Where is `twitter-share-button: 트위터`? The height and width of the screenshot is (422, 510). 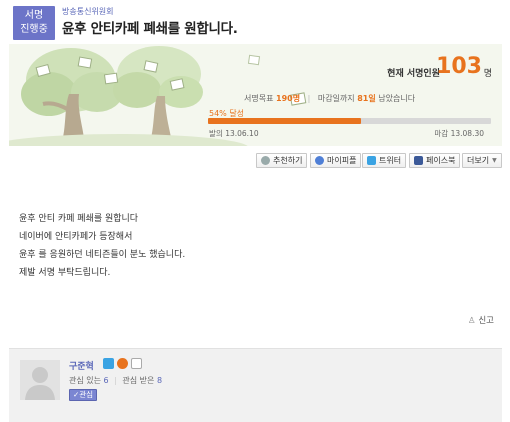
twitter-share-button: 트위터 is located at coordinates (384, 160).